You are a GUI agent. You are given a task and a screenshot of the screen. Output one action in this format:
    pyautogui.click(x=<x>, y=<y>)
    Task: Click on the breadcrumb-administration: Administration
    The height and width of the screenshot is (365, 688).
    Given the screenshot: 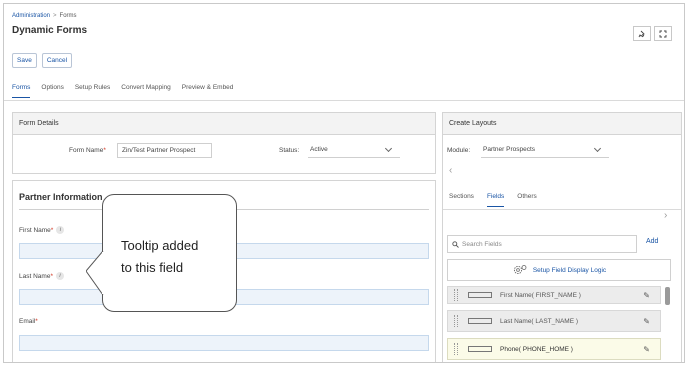 What is the action you would take?
    pyautogui.click(x=31, y=16)
    